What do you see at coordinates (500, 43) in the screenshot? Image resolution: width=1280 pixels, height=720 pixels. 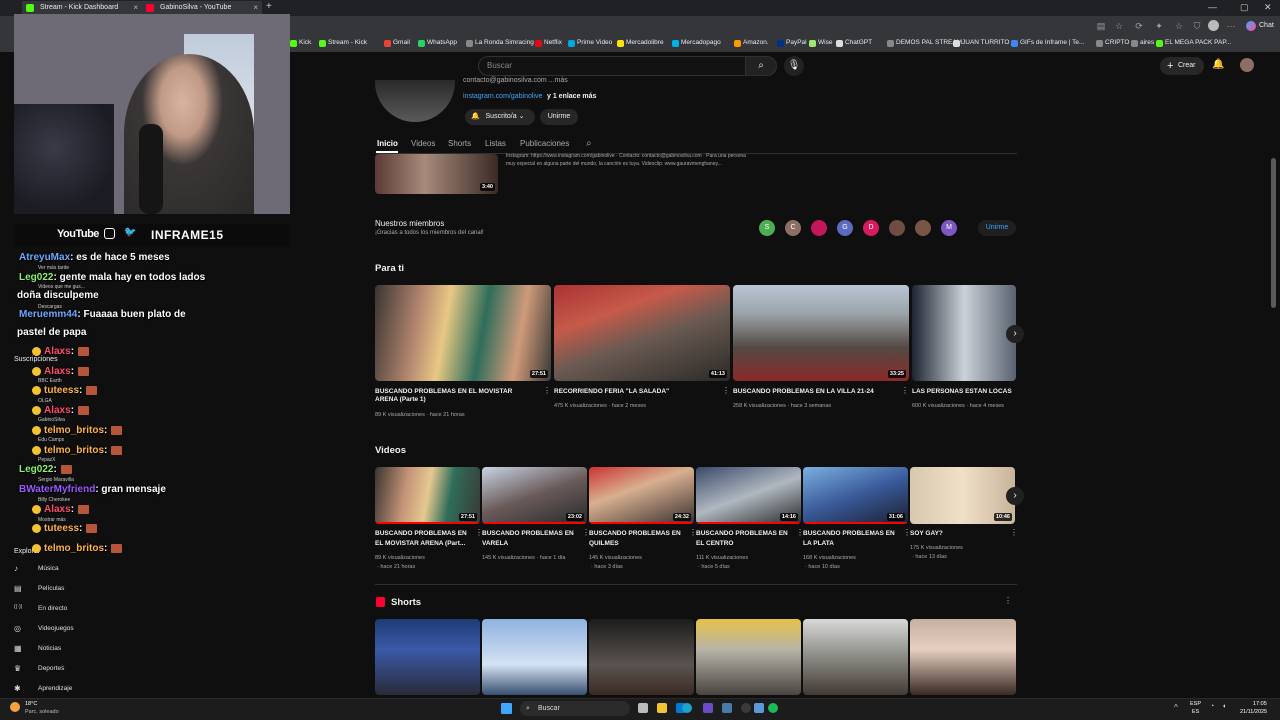 I see `bookmark-item: La Ronda Simracing` at bounding box center [500, 43].